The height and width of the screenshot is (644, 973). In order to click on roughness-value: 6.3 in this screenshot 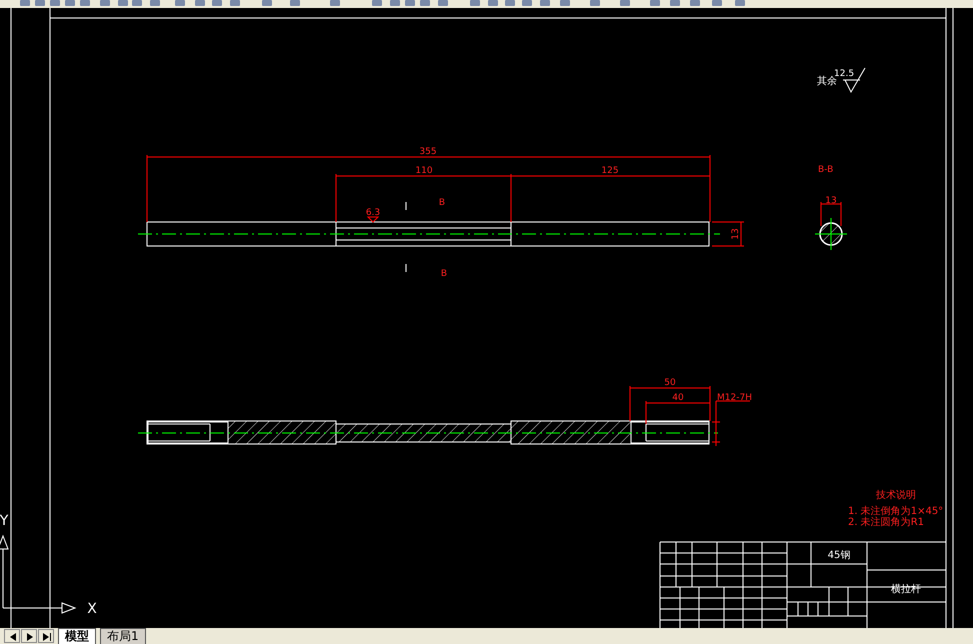, I will do `click(373, 213)`.